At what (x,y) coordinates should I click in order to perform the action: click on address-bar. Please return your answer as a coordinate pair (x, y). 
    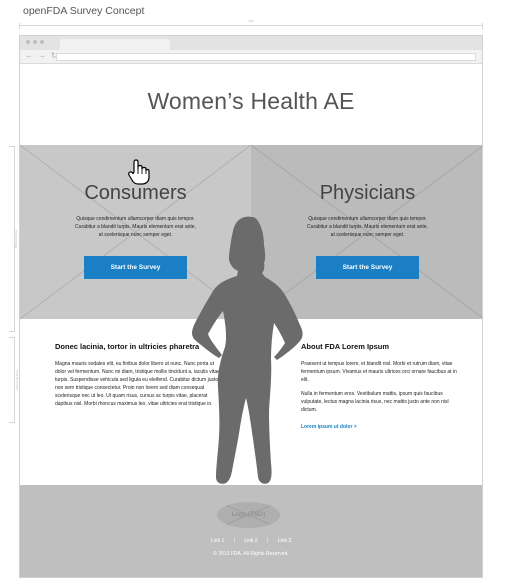
    Looking at the image, I should click on (266, 57).